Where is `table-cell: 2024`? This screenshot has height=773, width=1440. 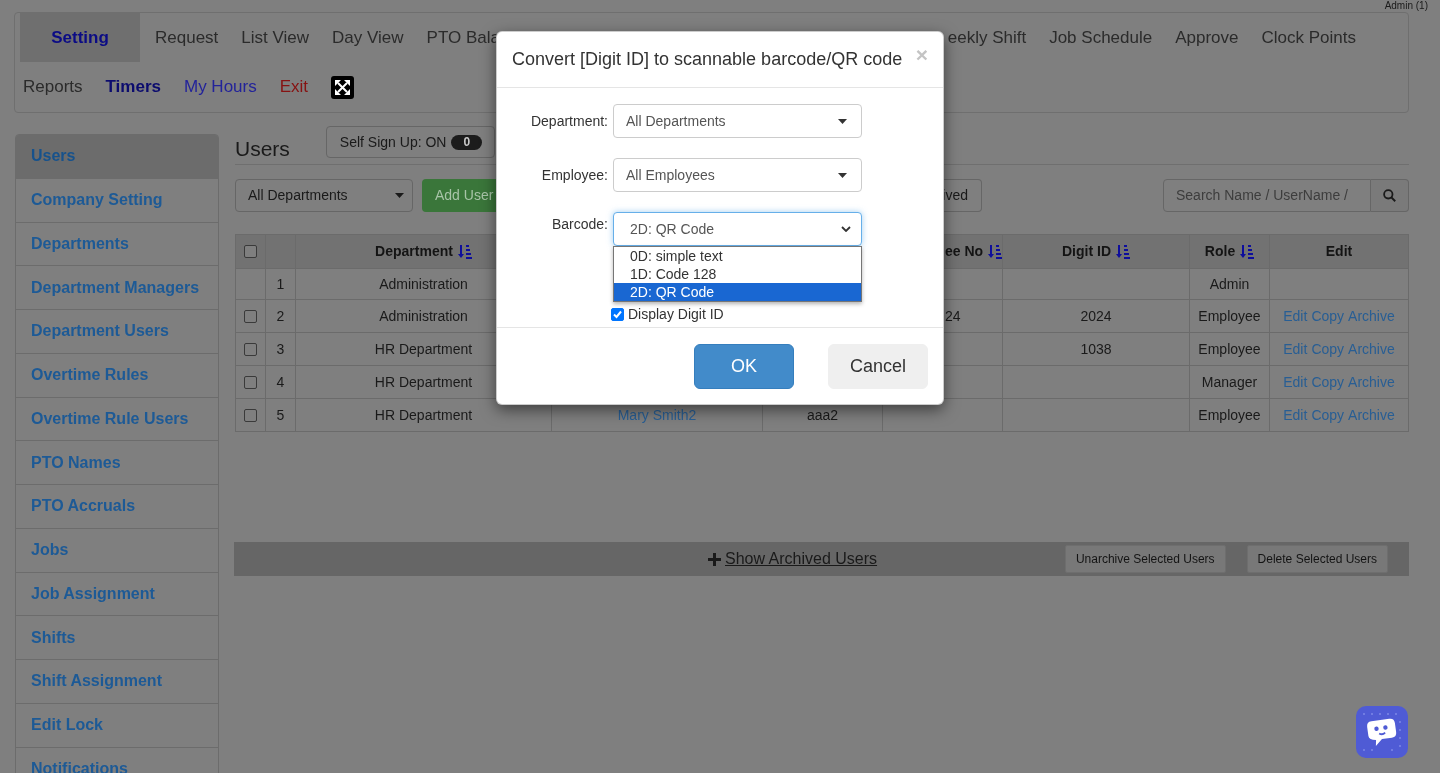 table-cell: 2024 is located at coordinates (1096, 315).